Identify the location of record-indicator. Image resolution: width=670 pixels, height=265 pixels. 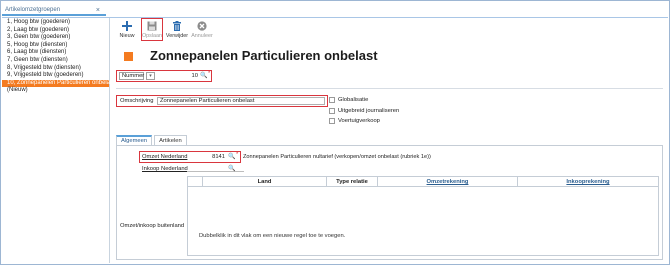
(128, 56).